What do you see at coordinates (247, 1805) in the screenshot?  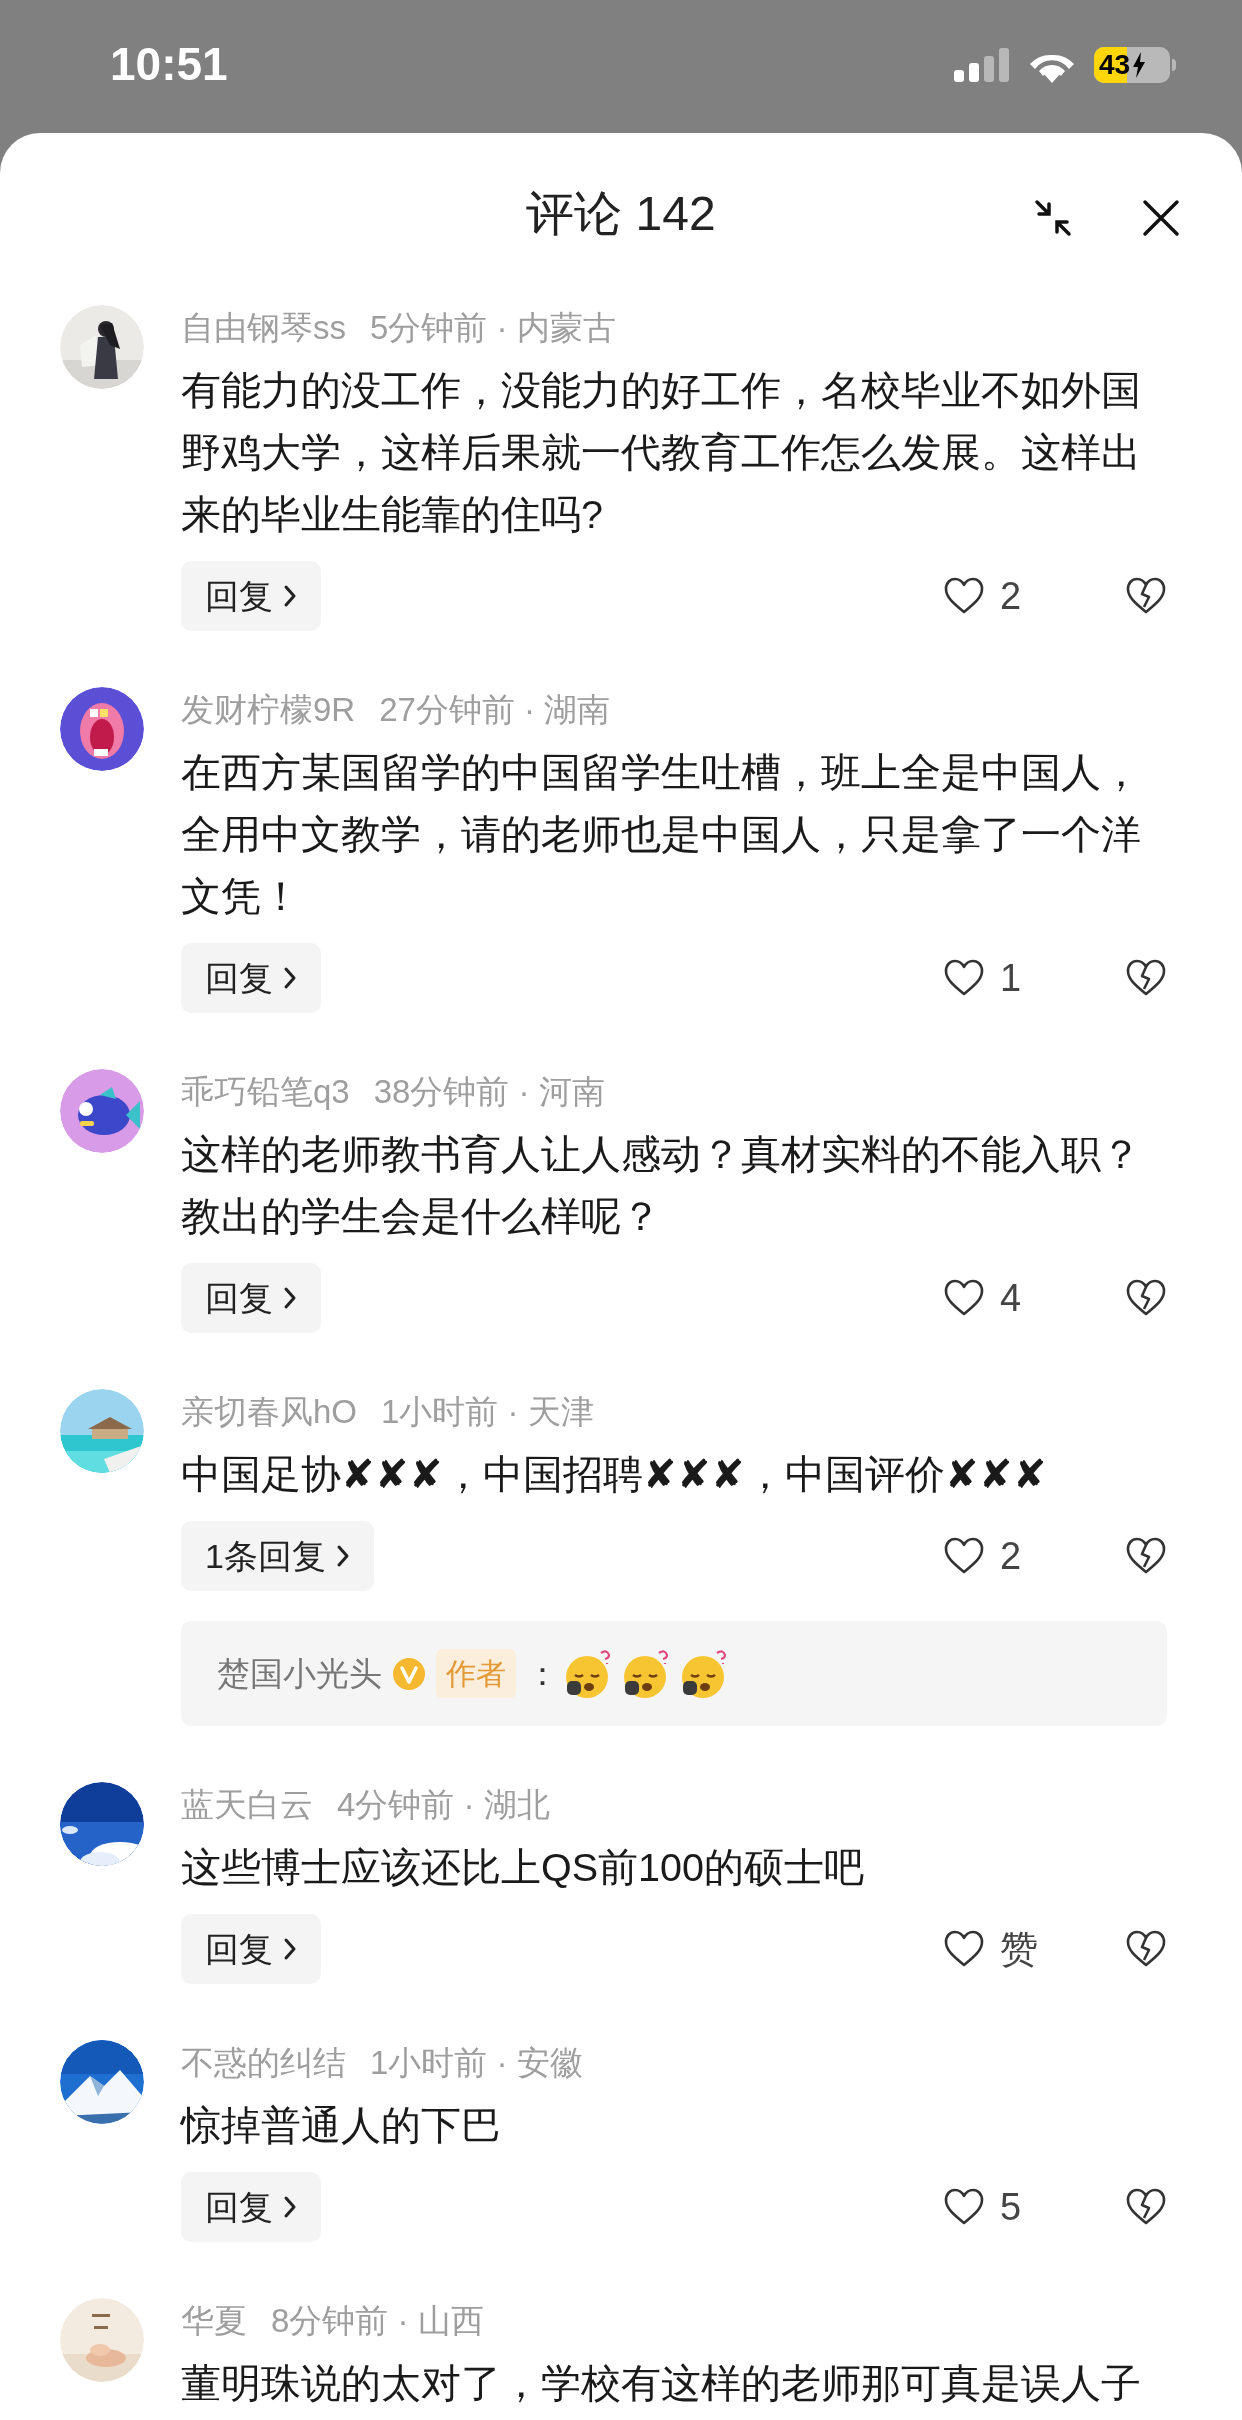 I see `user-name: 蓝天白云` at bounding box center [247, 1805].